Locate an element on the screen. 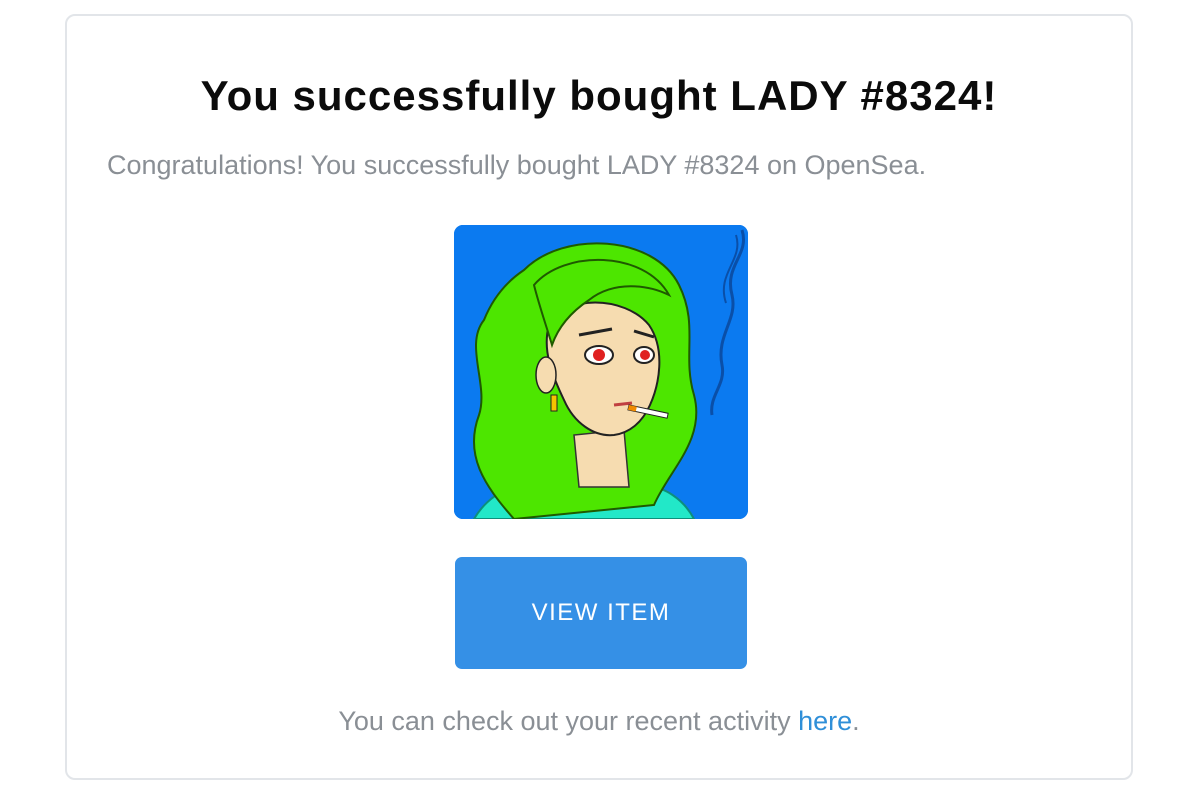 The image size is (1200, 804). page-title: You successfully bought LADY #8324! is located at coordinates (599, 95).